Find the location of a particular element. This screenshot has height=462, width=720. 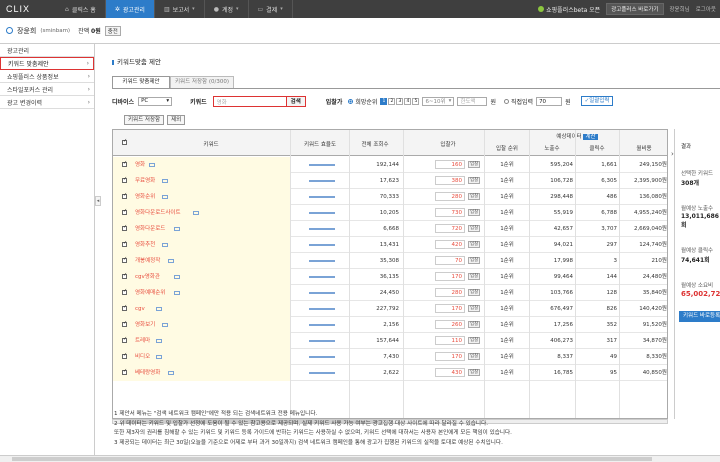

rank-page-3: 3 is located at coordinates (400, 101).